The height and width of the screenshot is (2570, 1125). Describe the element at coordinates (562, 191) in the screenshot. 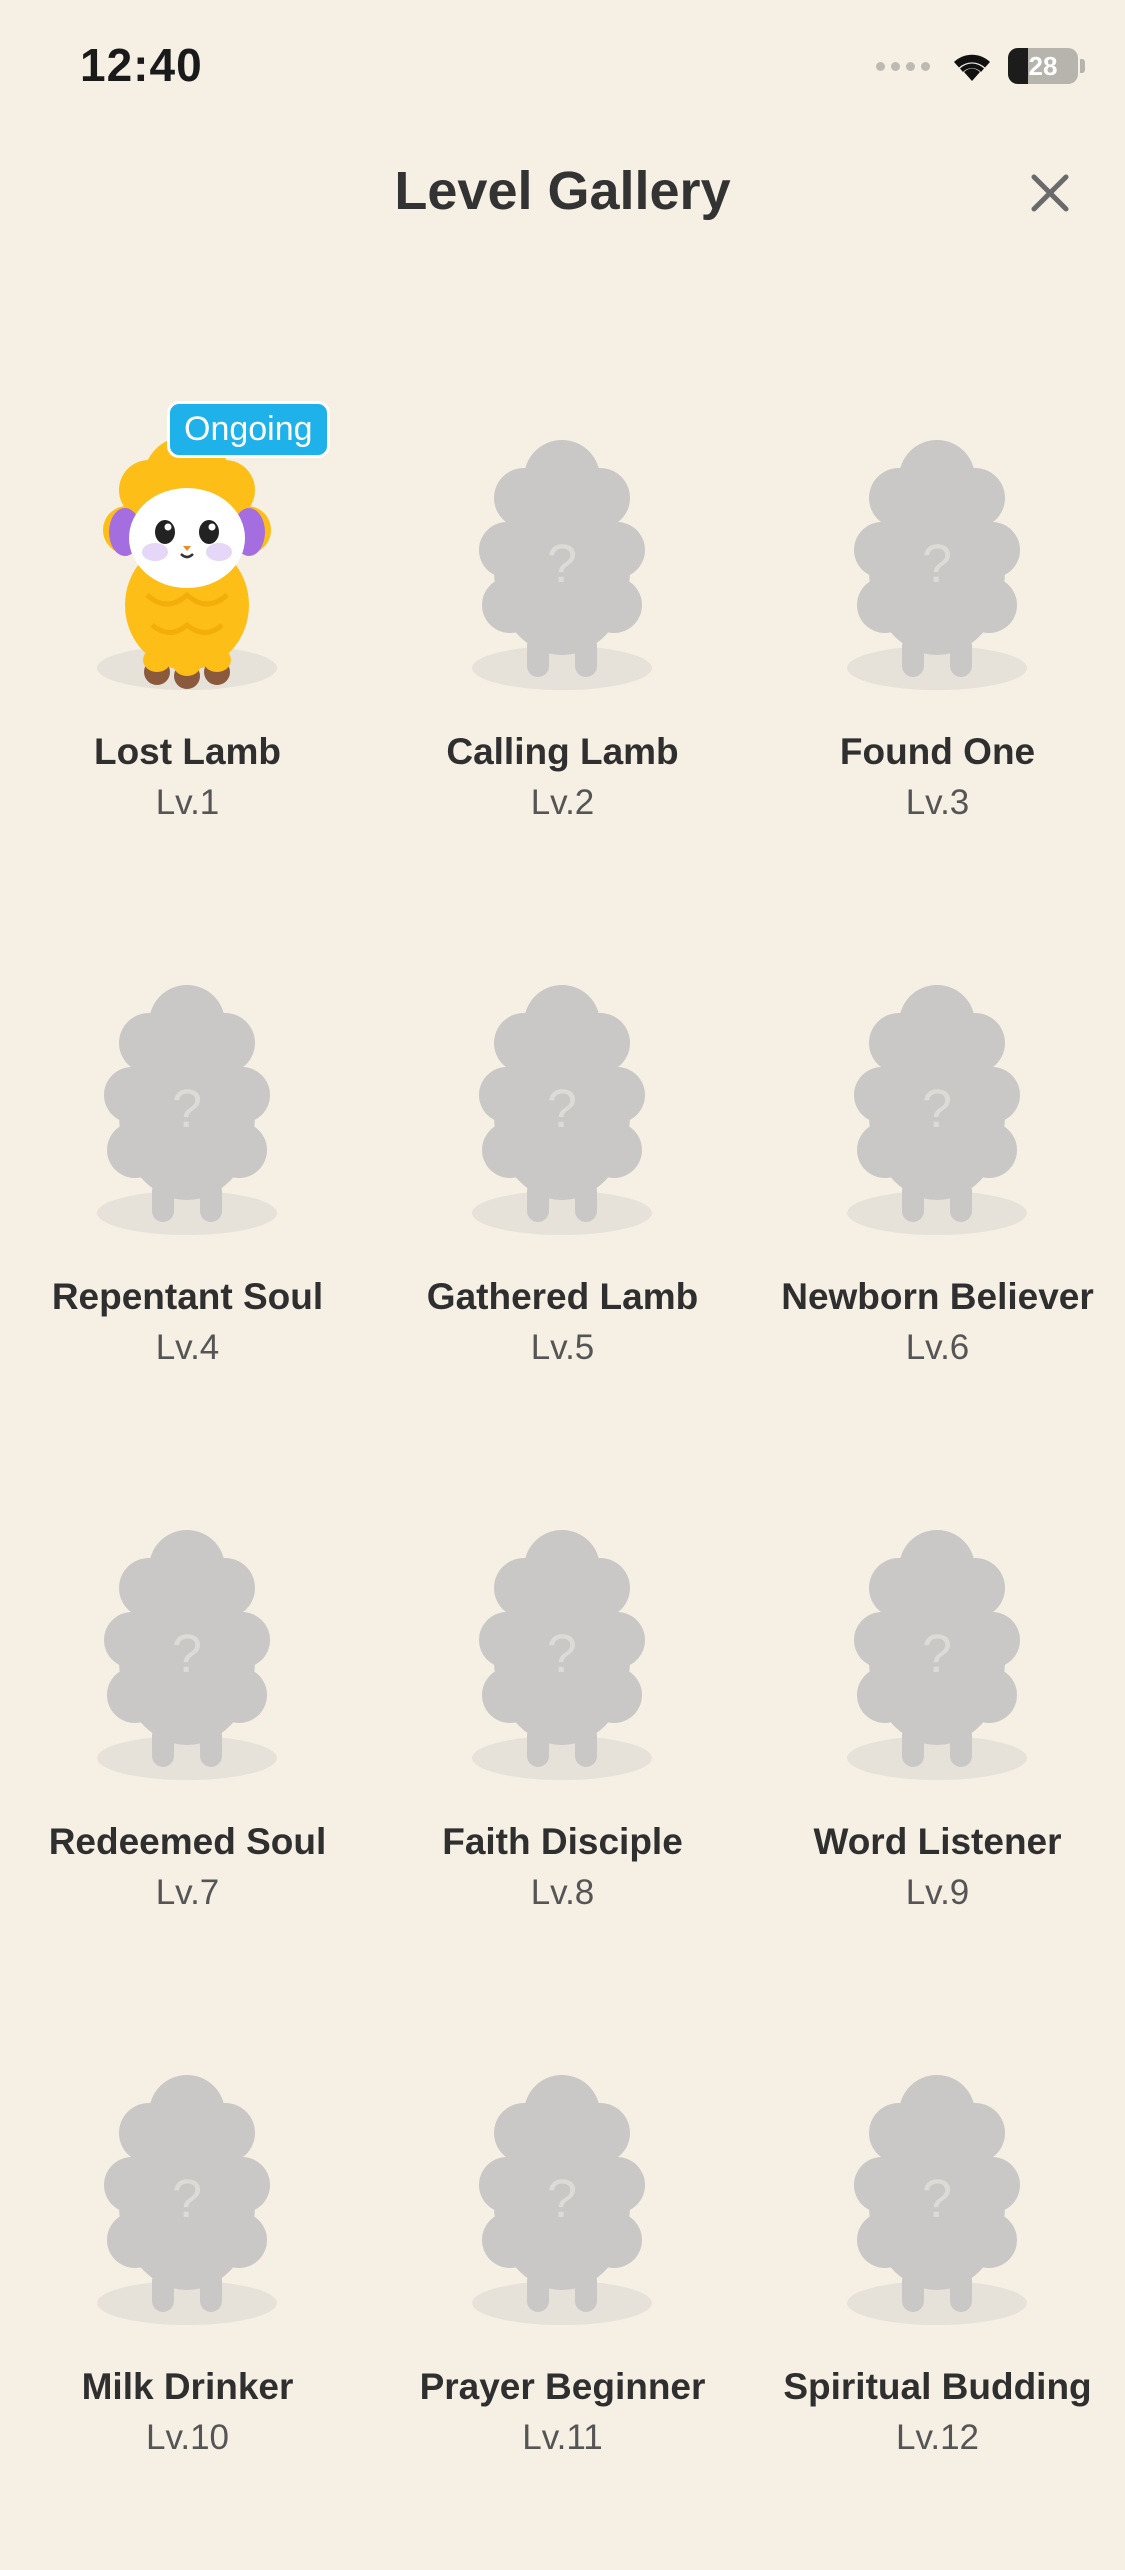

I see `page-title: Level Gallery` at that location.